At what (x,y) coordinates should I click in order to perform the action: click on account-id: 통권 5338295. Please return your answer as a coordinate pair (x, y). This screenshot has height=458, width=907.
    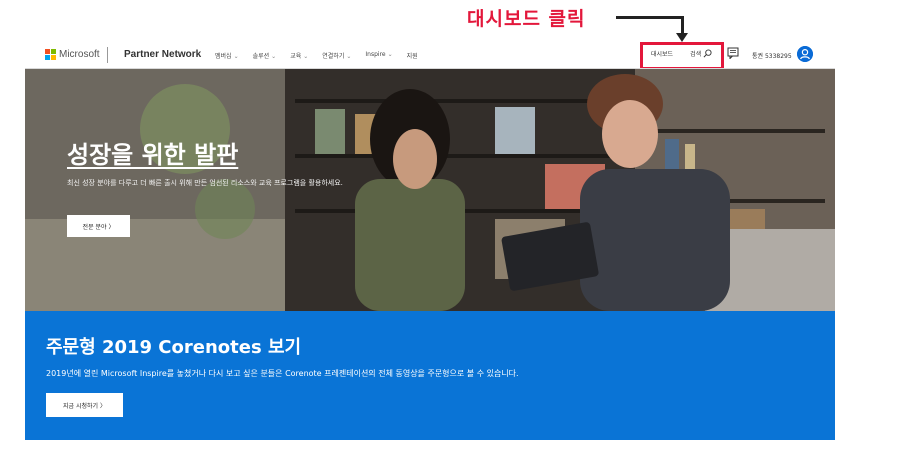
    Looking at the image, I should click on (772, 56).